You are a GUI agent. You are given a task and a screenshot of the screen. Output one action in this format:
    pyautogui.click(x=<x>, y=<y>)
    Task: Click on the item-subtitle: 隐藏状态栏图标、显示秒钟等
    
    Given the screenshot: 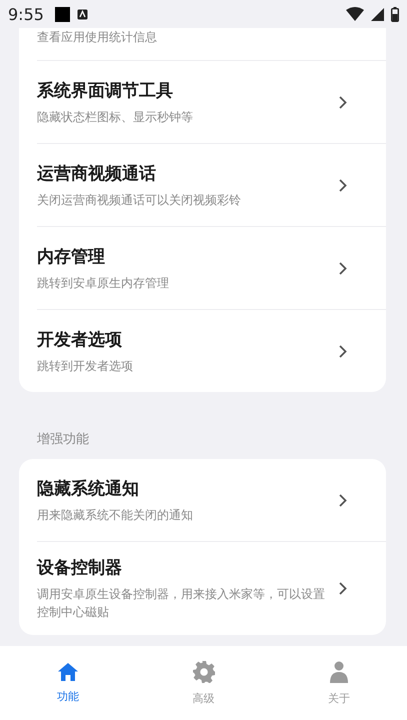 What is the action you would take?
    pyautogui.click(x=115, y=117)
    